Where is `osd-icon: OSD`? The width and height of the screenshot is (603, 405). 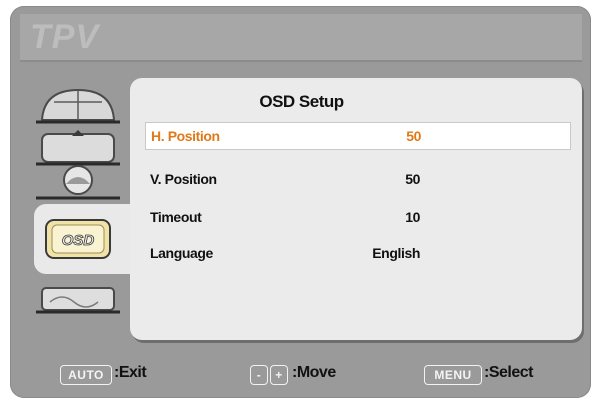 osd-icon: OSD is located at coordinates (86, 238).